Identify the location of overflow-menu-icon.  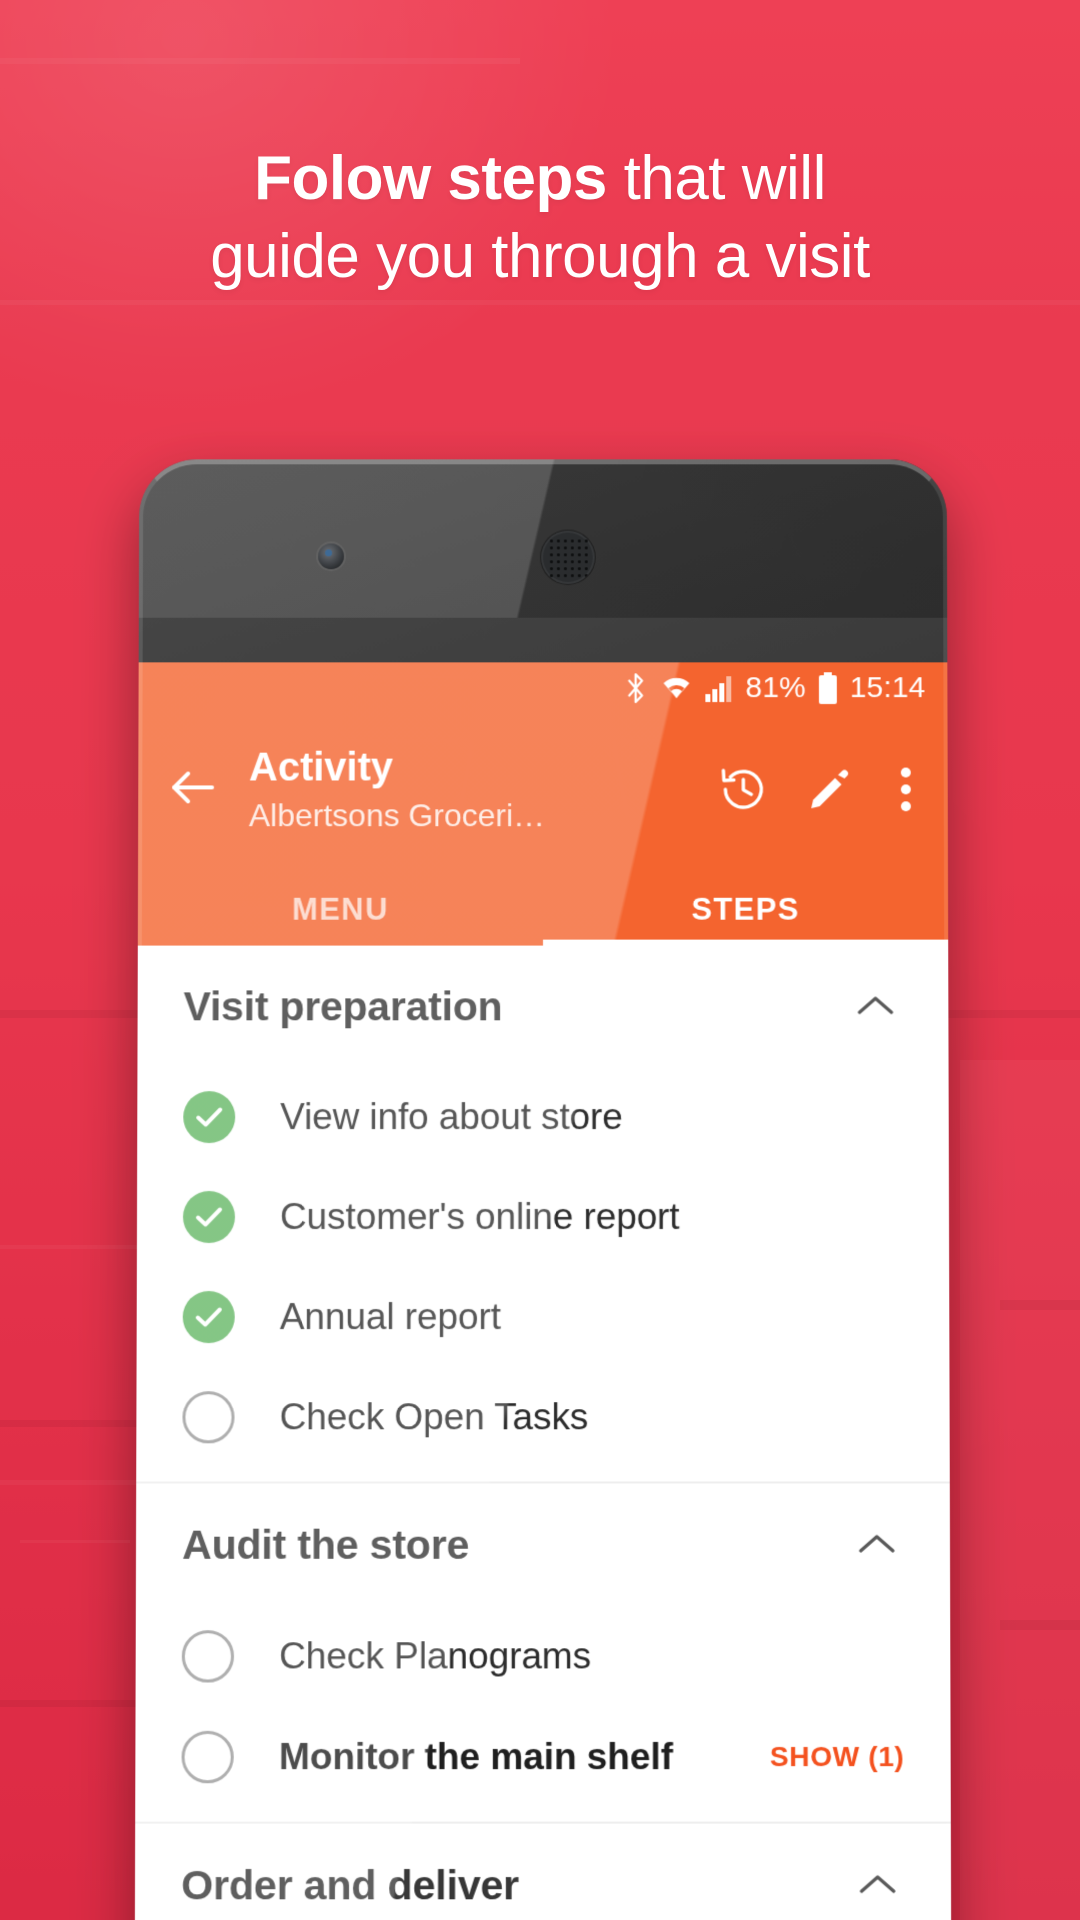
(906, 791).